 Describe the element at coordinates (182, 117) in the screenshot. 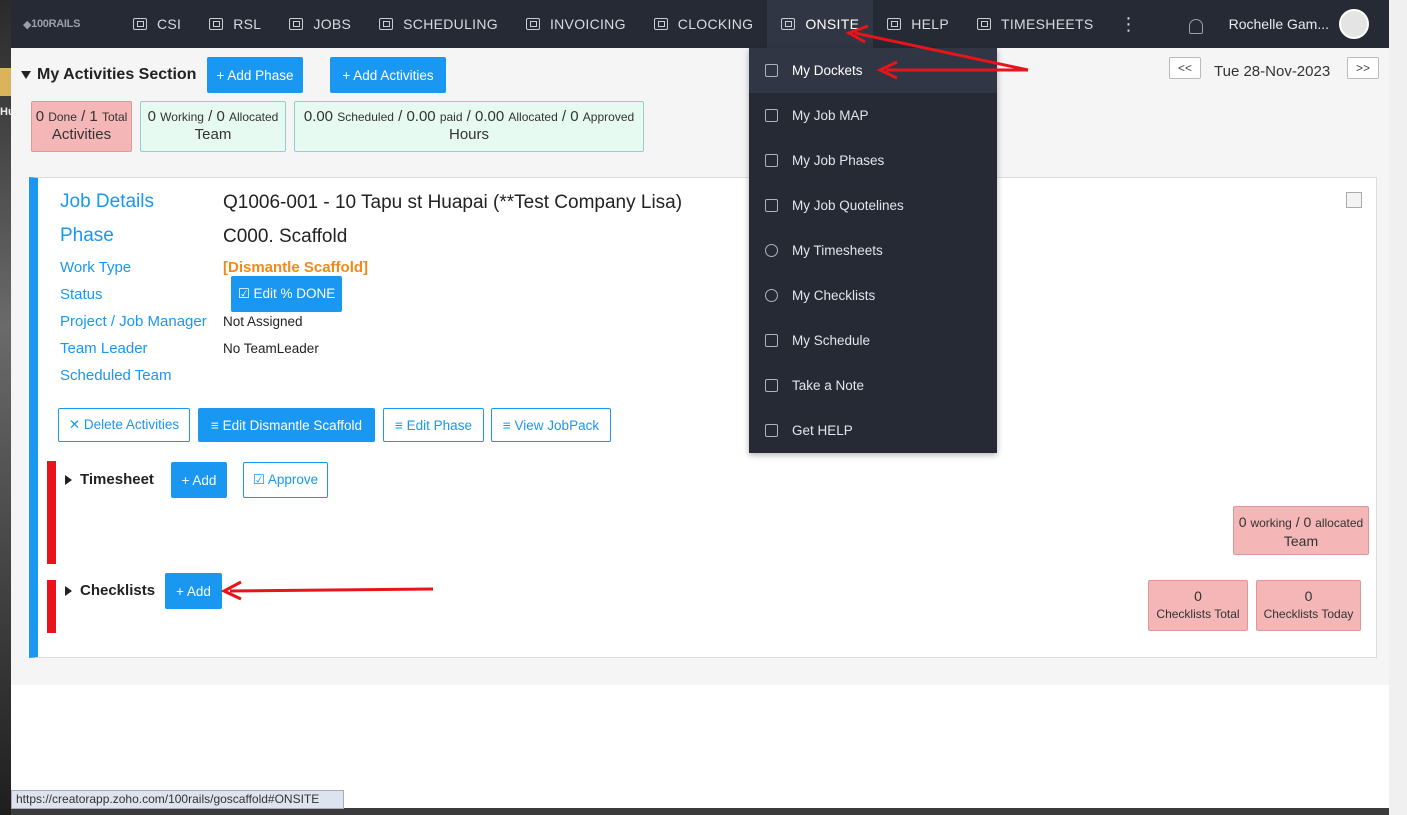

I see `stat-working-label: Working` at that location.